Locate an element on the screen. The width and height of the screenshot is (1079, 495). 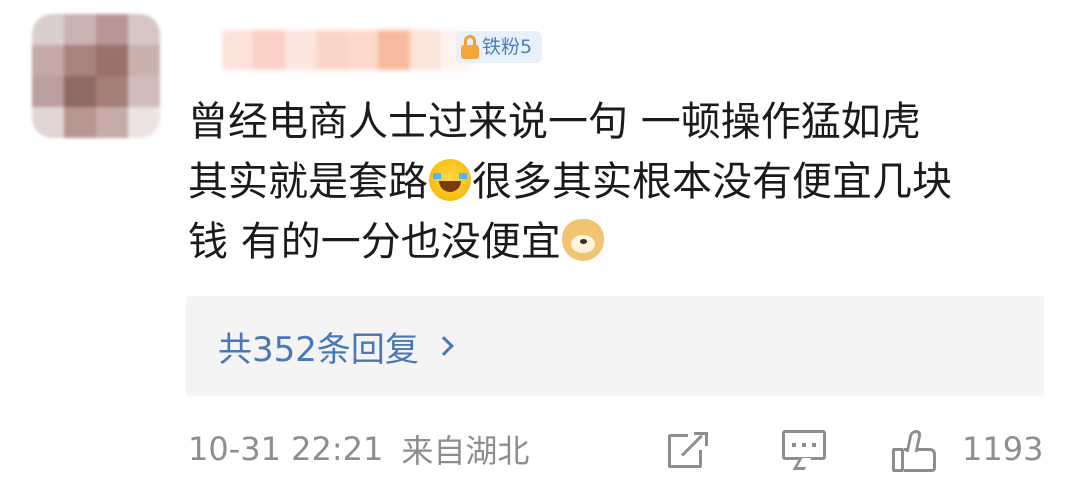
like-thumbs-up-icon is located at coordinates (916, 452).